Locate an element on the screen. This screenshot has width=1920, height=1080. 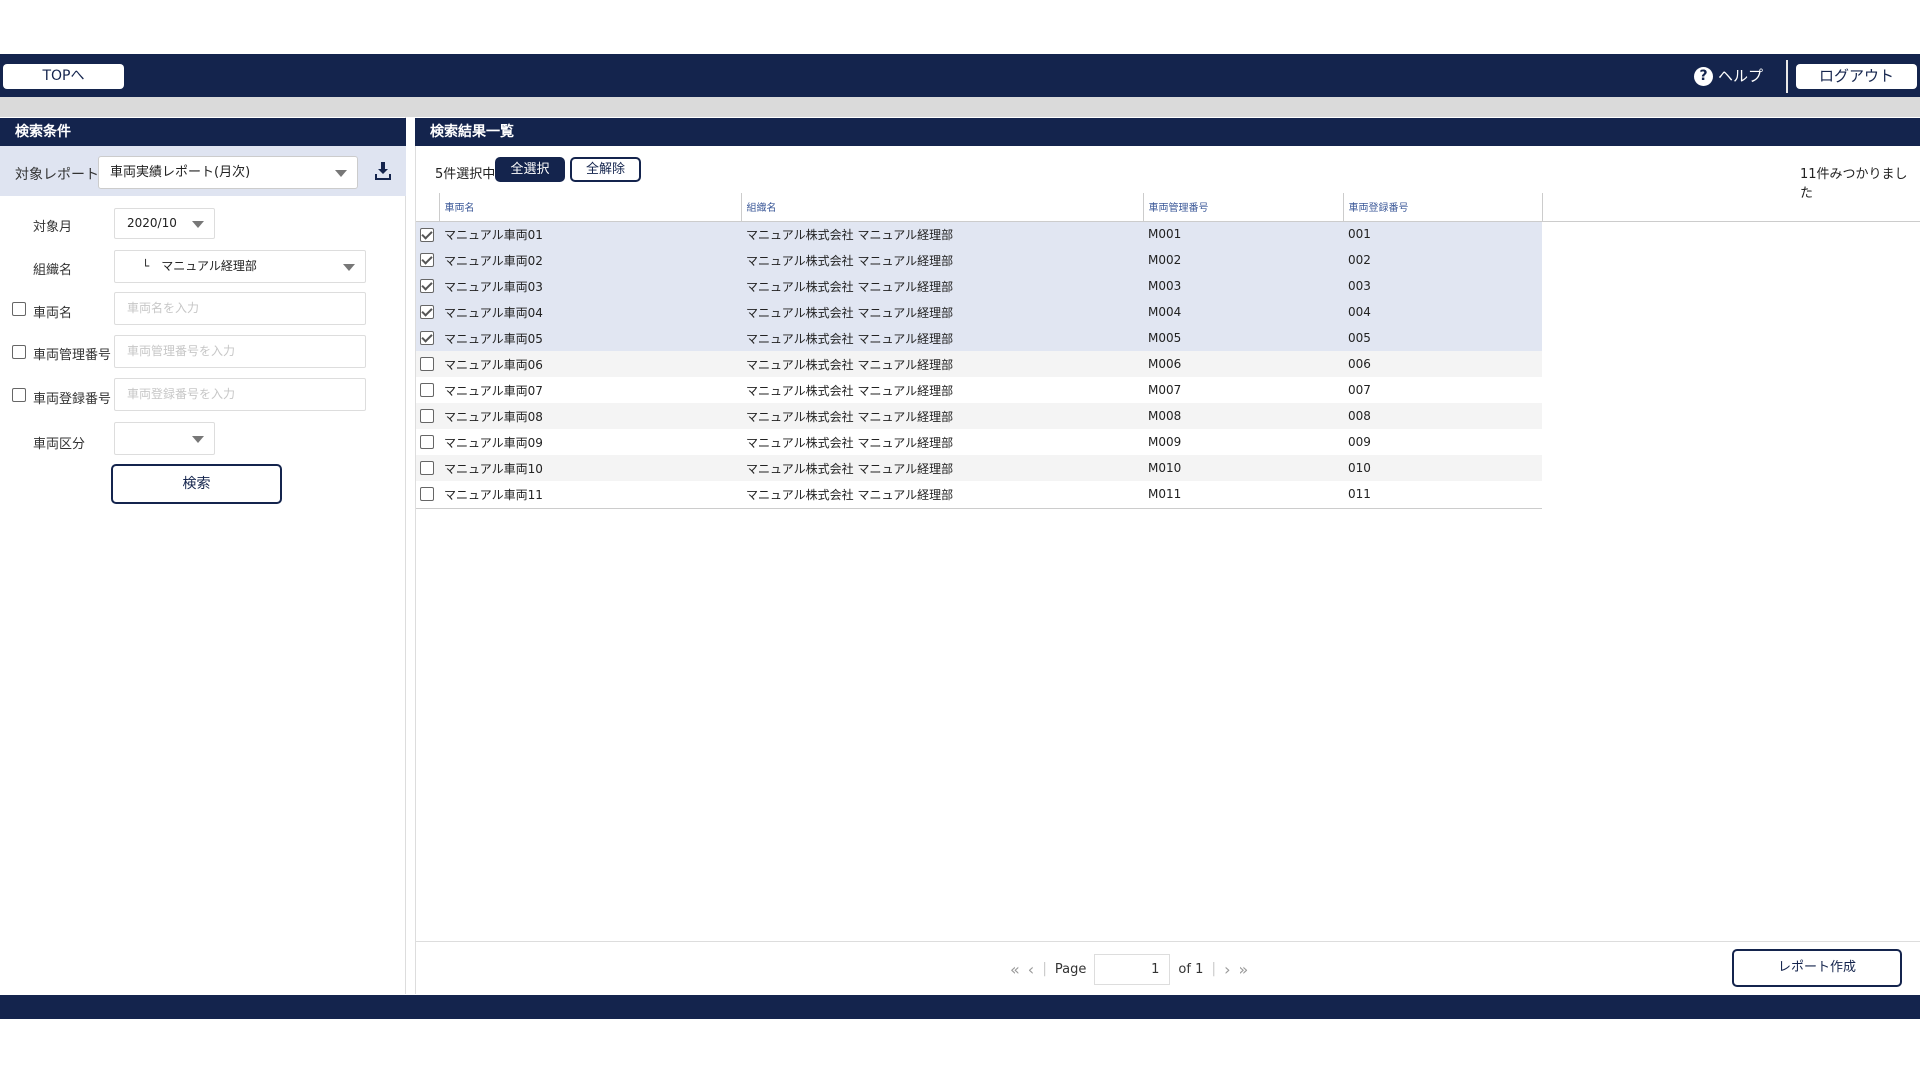
table-row: マニュアル車両07 マニュアル株式会社 マニュアル経理部 M007 007 is located at coordinates (979, 390).